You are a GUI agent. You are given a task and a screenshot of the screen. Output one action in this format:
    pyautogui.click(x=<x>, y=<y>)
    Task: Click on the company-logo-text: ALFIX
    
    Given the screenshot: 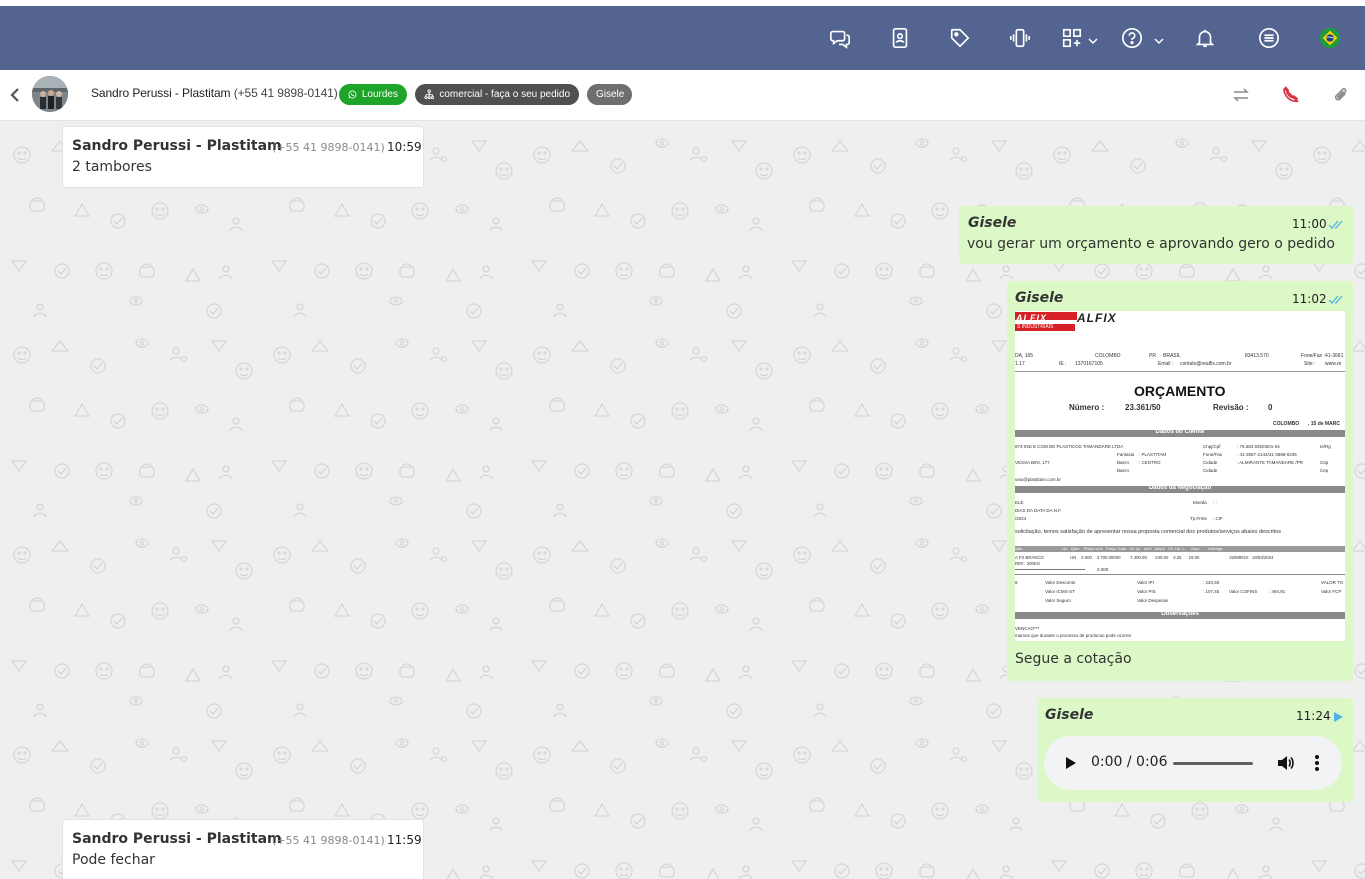 What is the action you would take?
    pyautogui.click(x=1031, y=318)
    